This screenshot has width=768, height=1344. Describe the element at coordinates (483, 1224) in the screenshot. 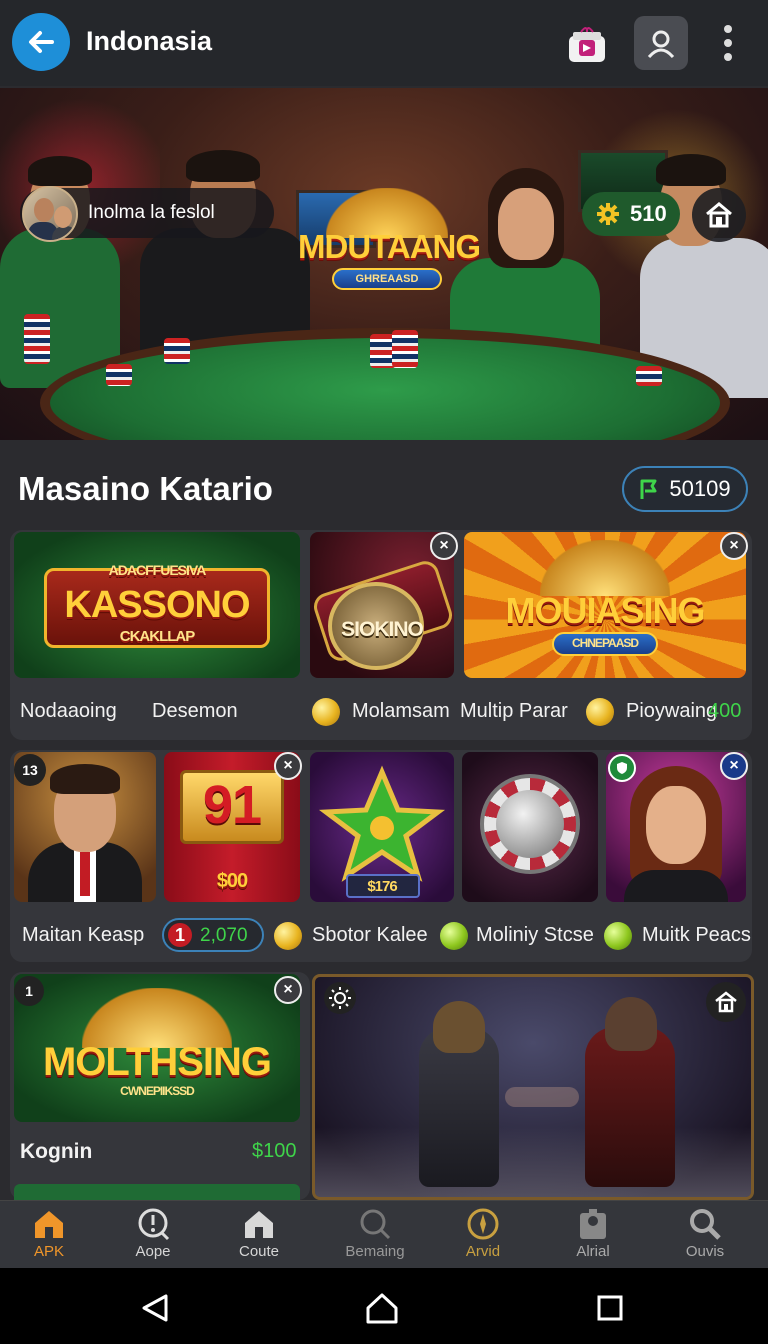

I see `compass-icon` at that location.